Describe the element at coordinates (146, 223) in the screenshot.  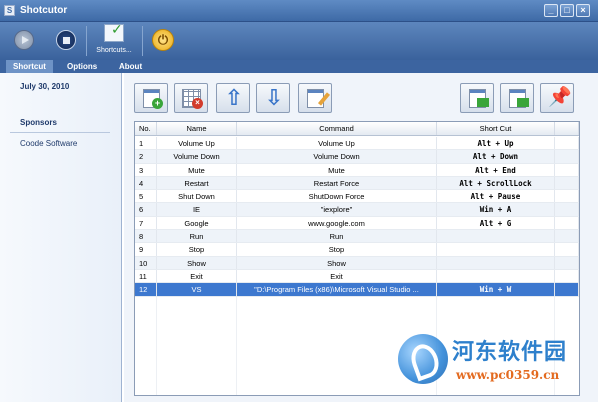
I see `cell-no: 7` at that location.